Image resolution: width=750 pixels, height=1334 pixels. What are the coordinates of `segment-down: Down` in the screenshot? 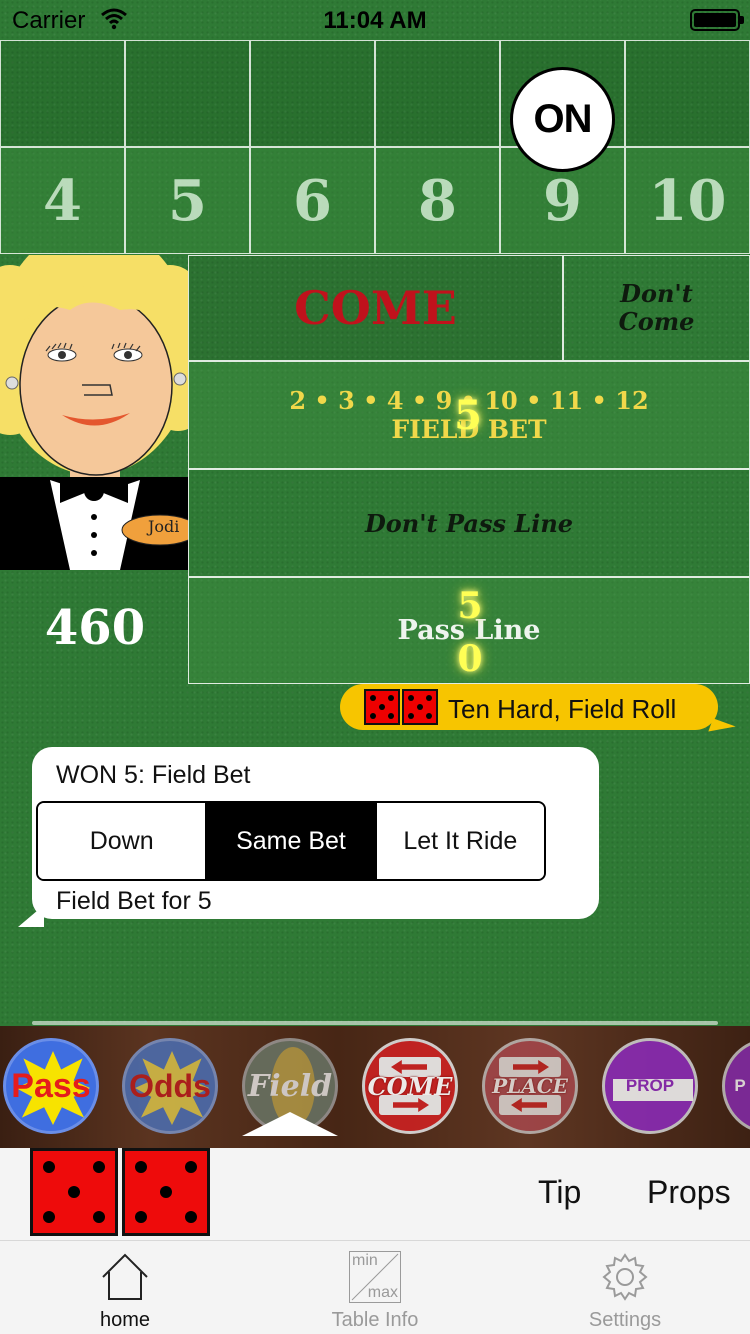 It's located at (122, 841).